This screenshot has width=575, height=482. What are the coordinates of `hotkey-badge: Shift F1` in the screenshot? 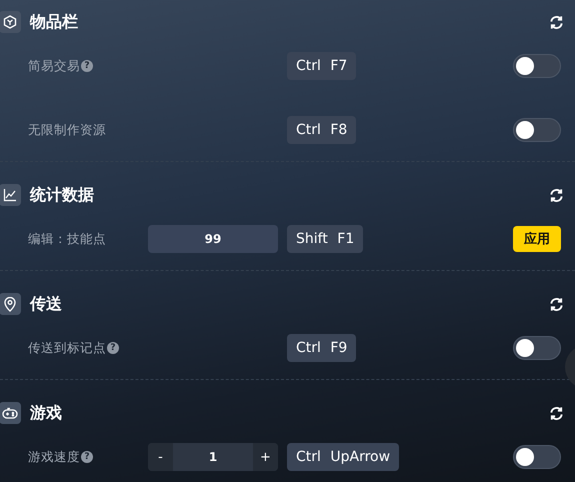 It's located at (325, 239).